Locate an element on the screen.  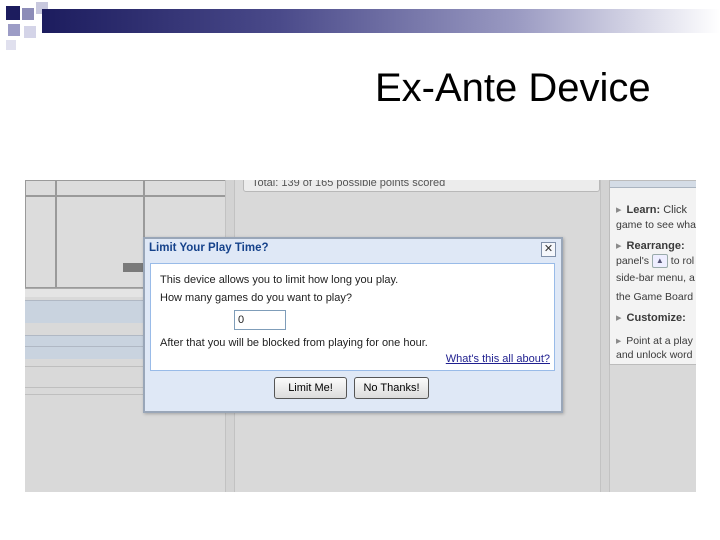
whats-this-link: What's this all about? is located at coordinates (498, 359).